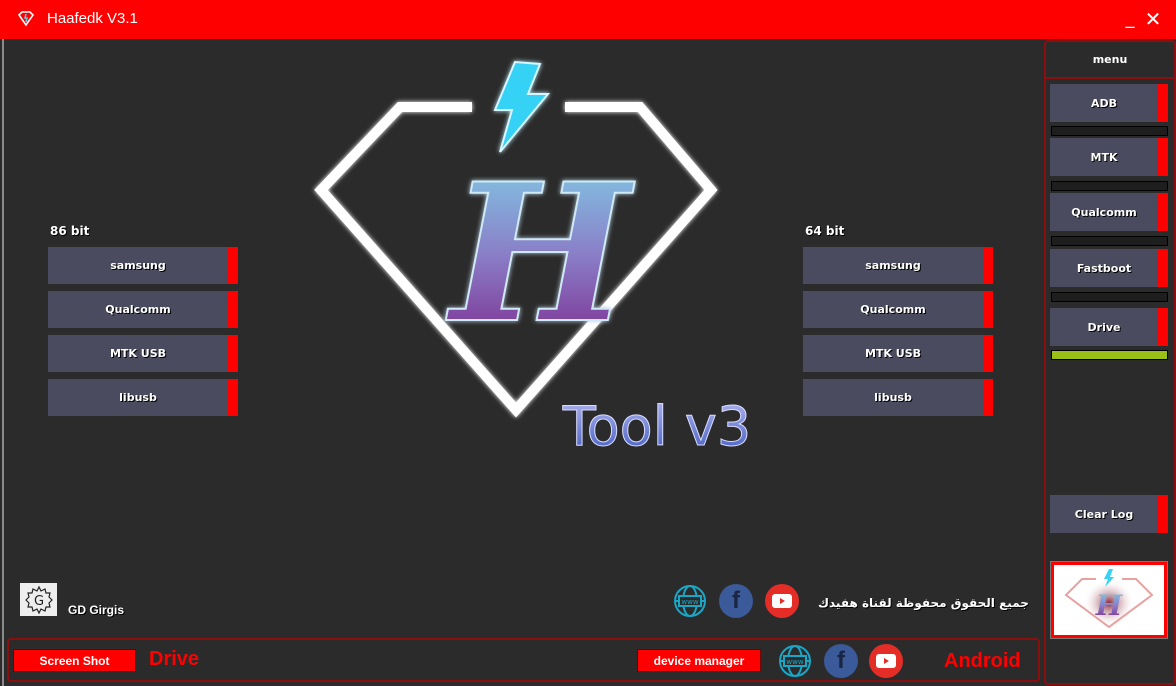  I want to click on diamond-logo-icon, so click(26, 19).